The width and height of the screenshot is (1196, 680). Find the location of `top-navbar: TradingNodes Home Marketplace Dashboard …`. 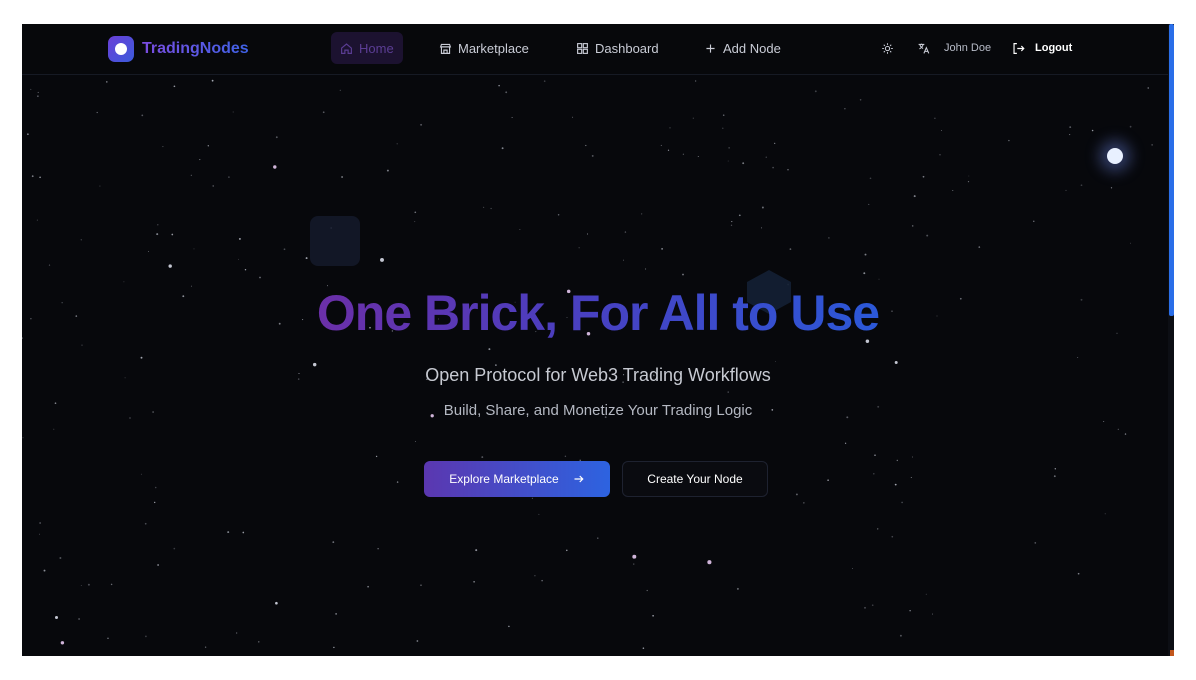

top-navbar: TradingNodes Home Marketplace Dashboard … is located at coordinates (598, 49).